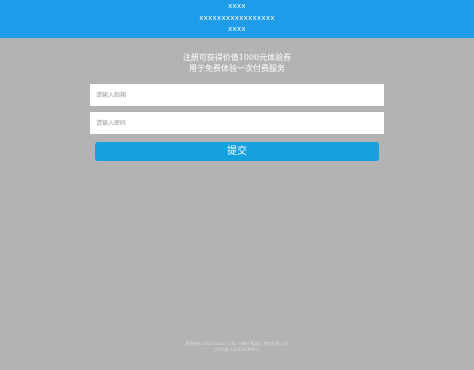 The height and width of the screenshot is (370, 474). What do you see at coordinates (237, 57) in the screenshot?
I see `promo-line-1: 注册可获得价值1000元体验券` at bounding box center [237, 57].